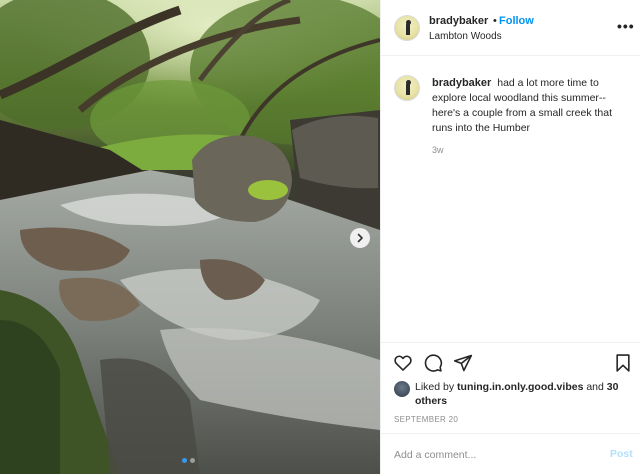 The width and height of the screenshot is (640, 474). I want to click on caption-age: 3w, so click(438, 150).